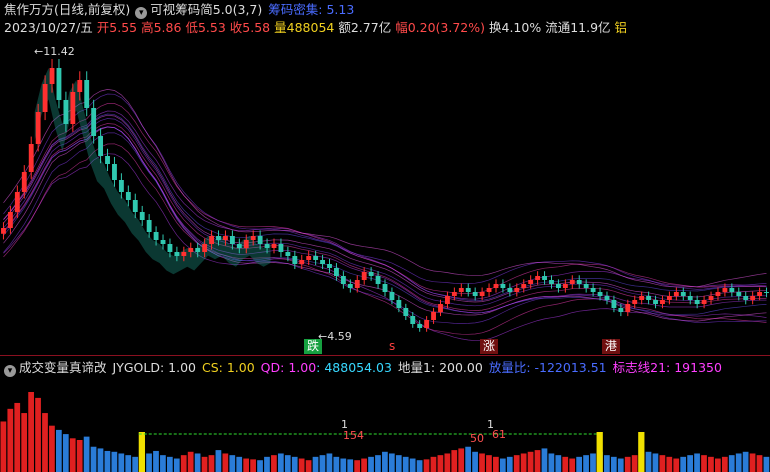 Image resolution: width=770 pixels, height=472 pixels. What do you see at coordinates (29, 9) in the screenshot?
I see `stock-name: 焦作万方` at bounding box center [29, 9].